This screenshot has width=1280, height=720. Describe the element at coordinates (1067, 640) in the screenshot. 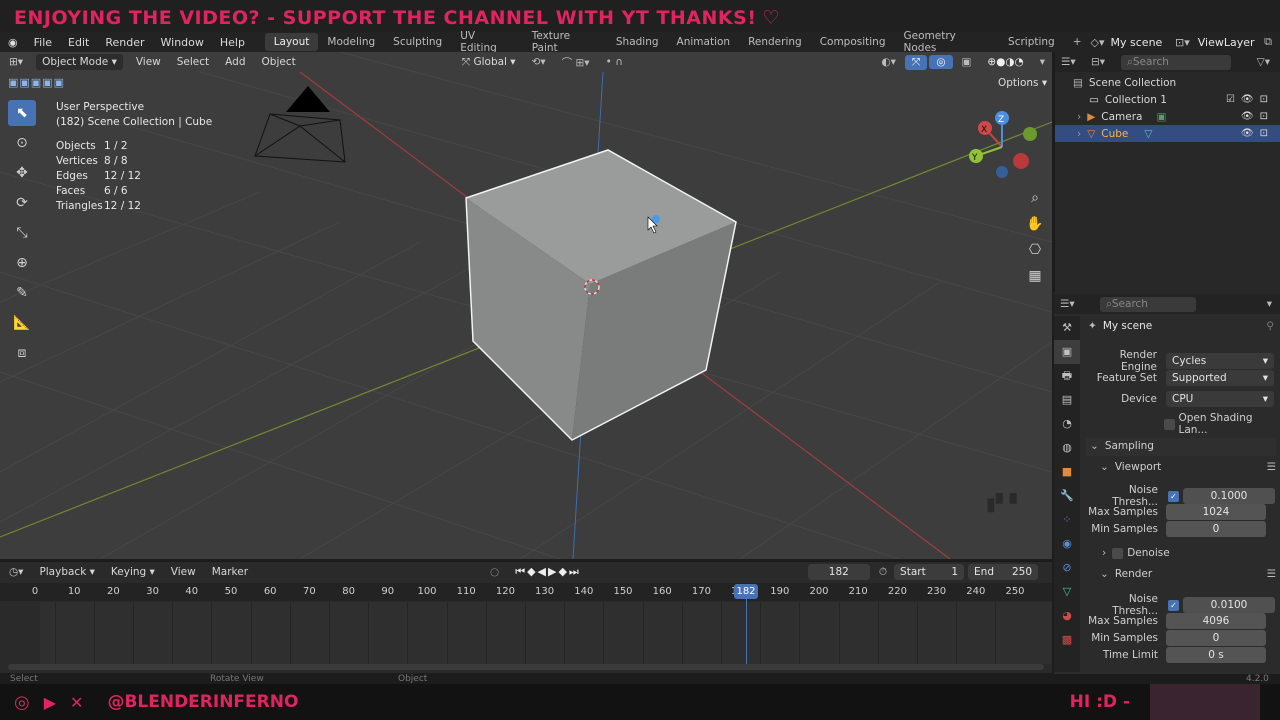

I see `texture-tab-icon: ▩` at that location.